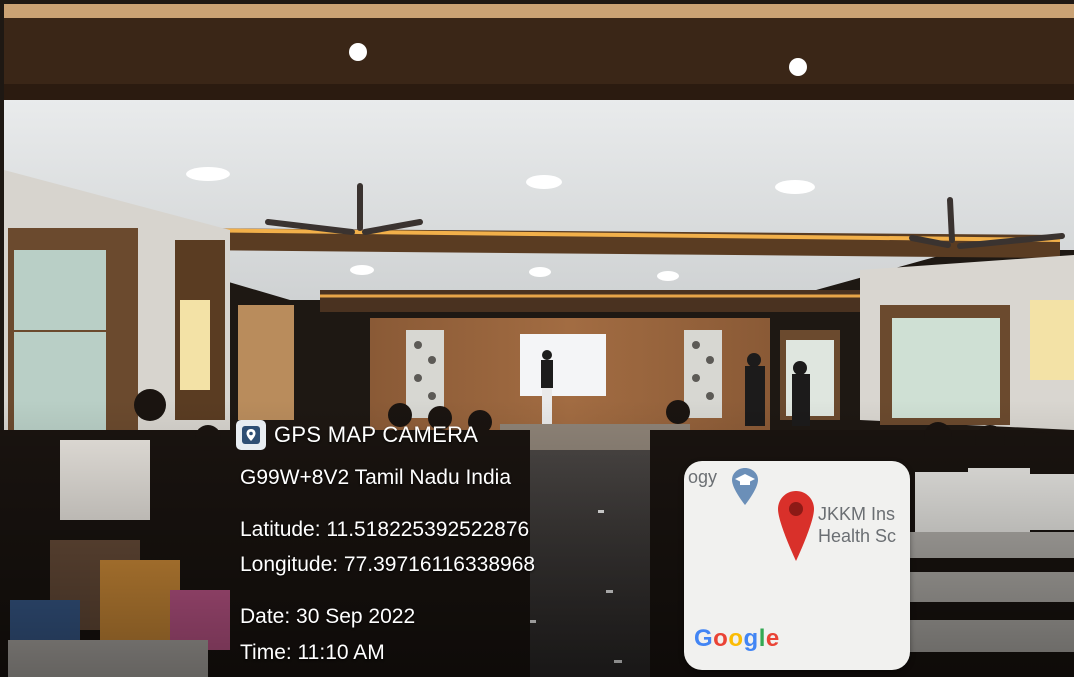  Describe the element at coordinates (376, 434) in the screenshot. I see `app-name: GPS MAP CAMERA` at that location.